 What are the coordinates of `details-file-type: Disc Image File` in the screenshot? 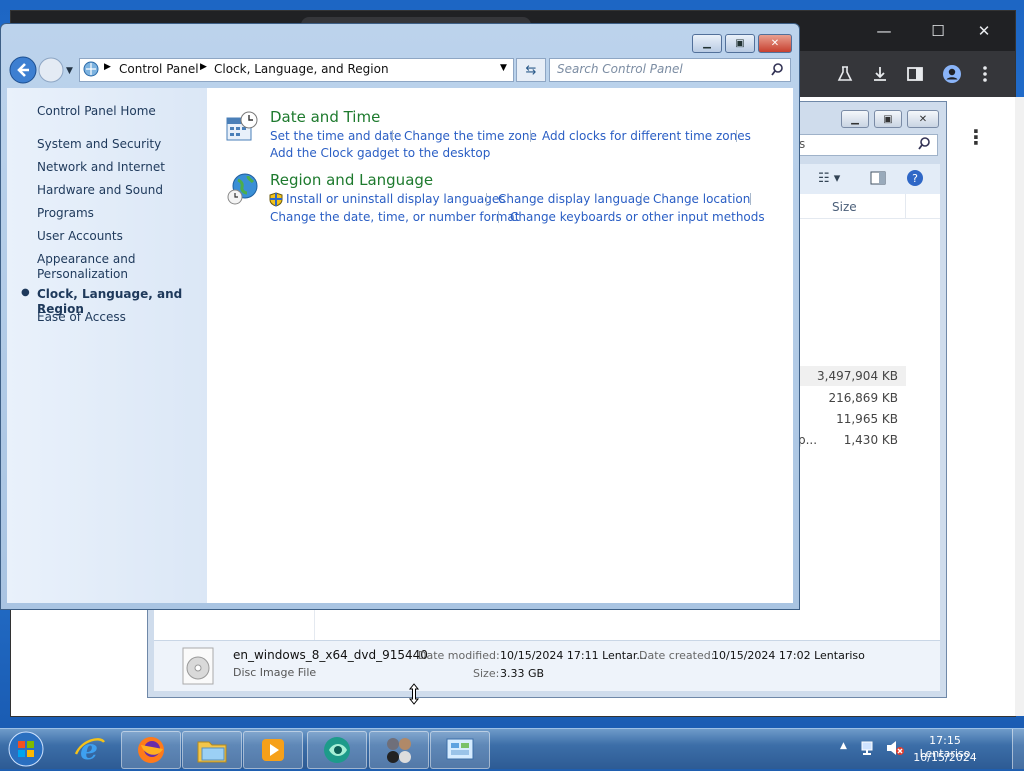 It's located at (275, 672).